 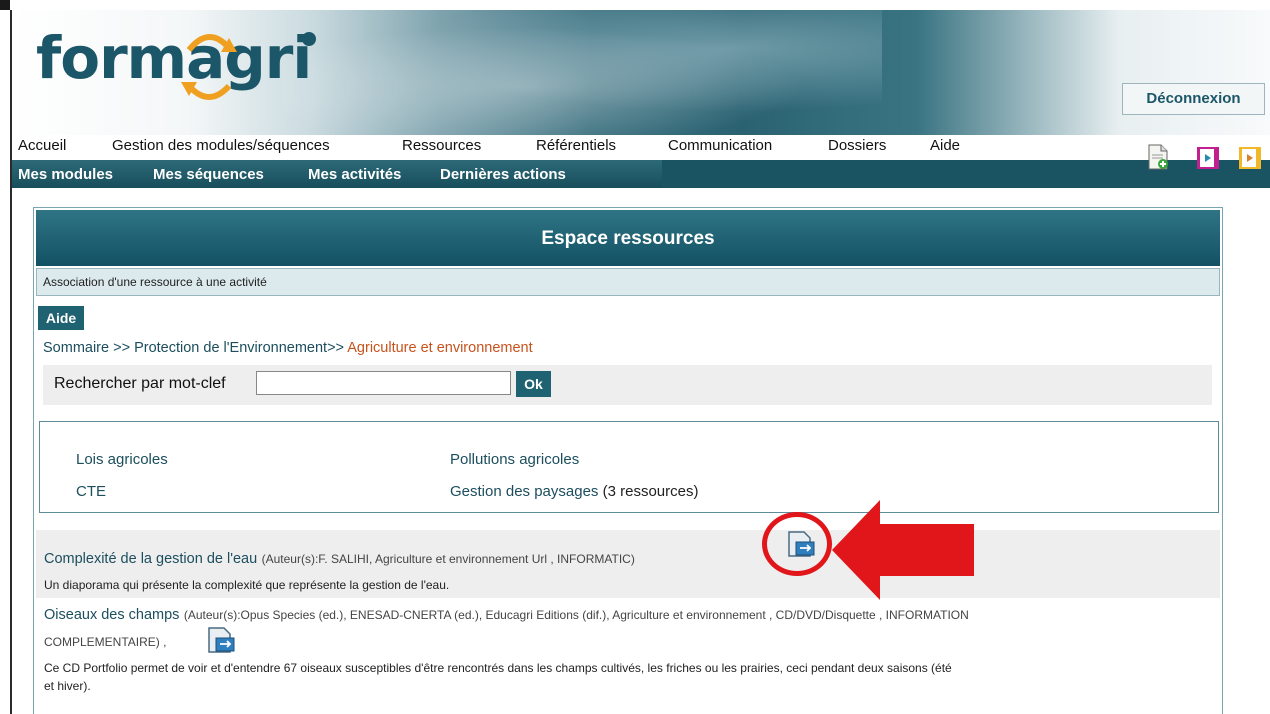 I want to click on search-label: Rechercher par mot-clef, so click(x=140, y=383).